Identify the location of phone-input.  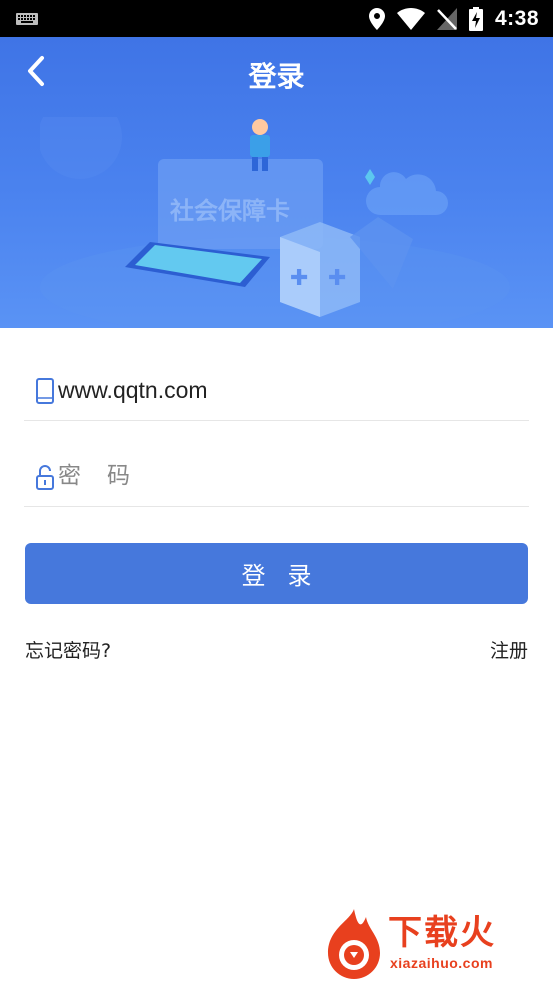
(283, 390).